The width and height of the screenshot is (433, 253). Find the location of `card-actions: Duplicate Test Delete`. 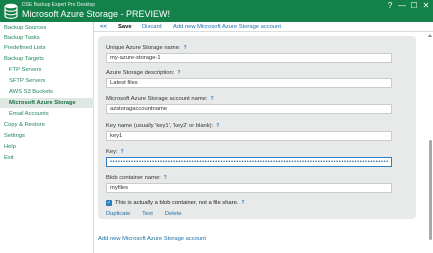

card-actions: Duplicate Test Delete is located at coordinates (144, 215).